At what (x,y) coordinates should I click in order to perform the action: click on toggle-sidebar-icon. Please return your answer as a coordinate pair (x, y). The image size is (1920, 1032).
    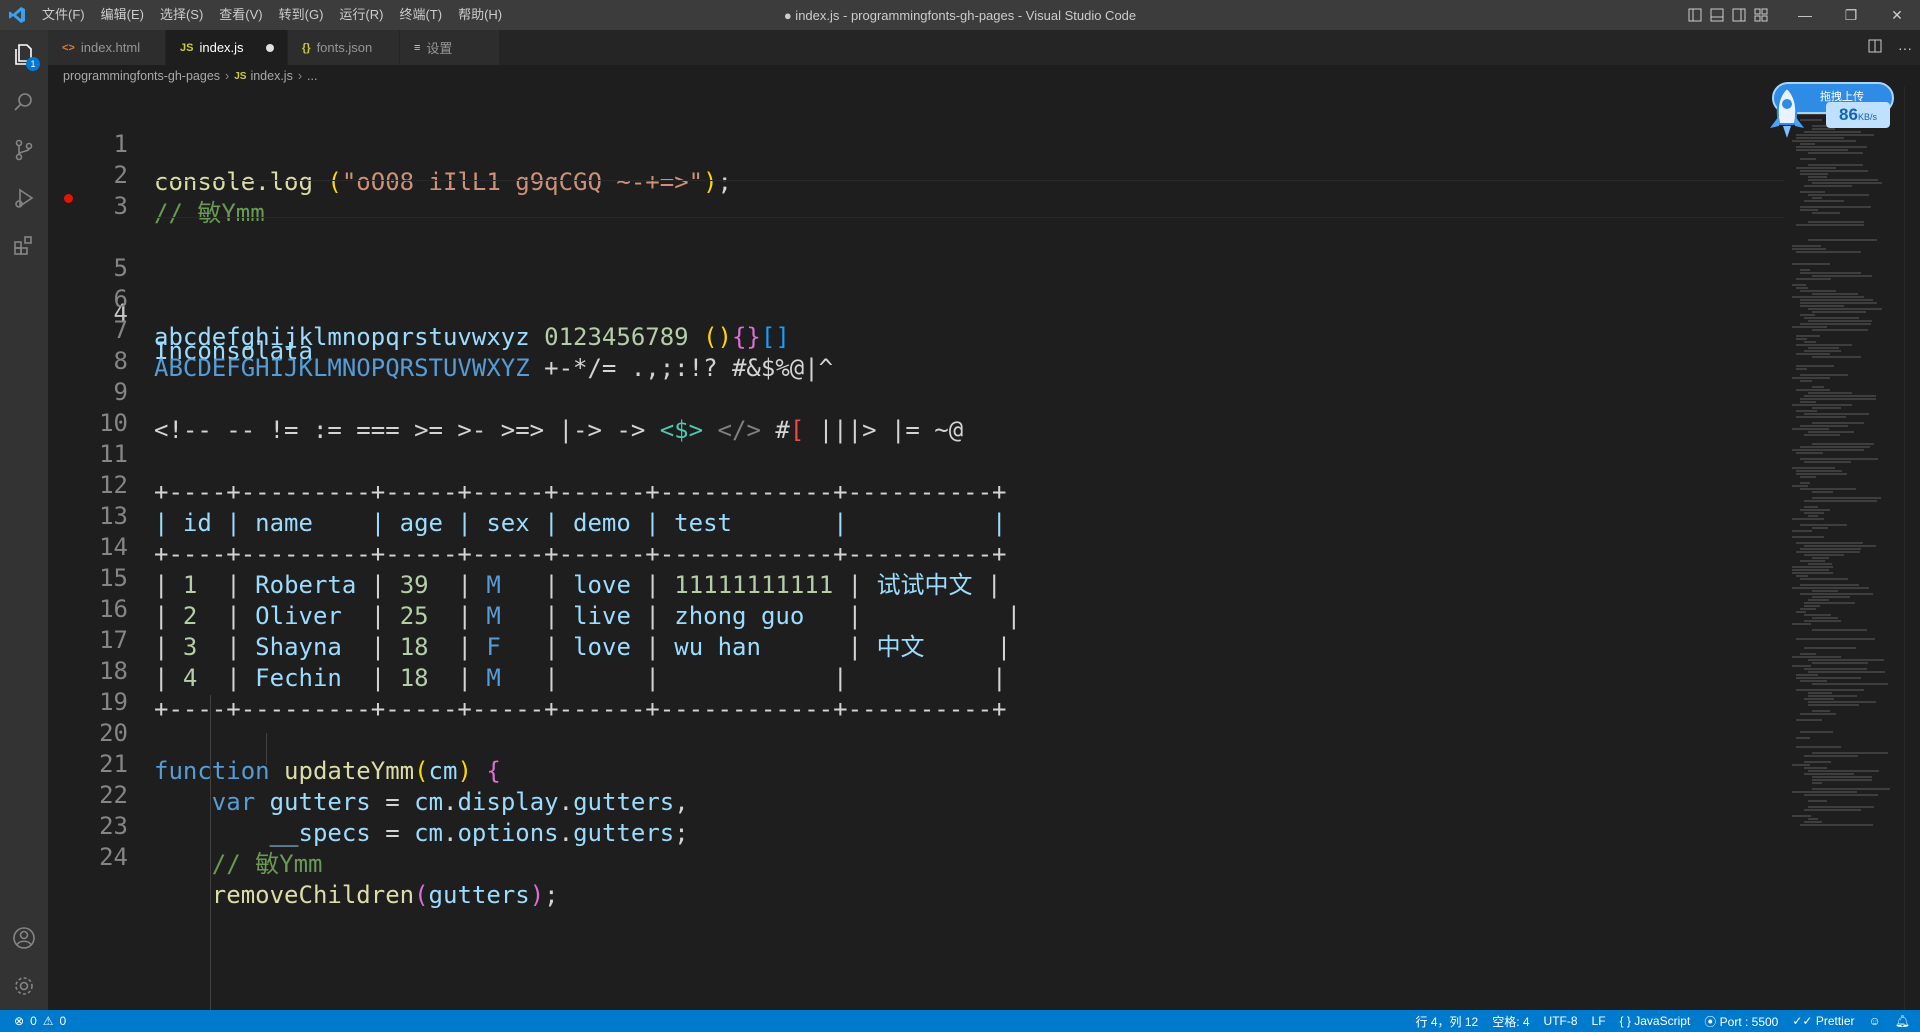
    Looking at the image, I should click on (1695, 15).